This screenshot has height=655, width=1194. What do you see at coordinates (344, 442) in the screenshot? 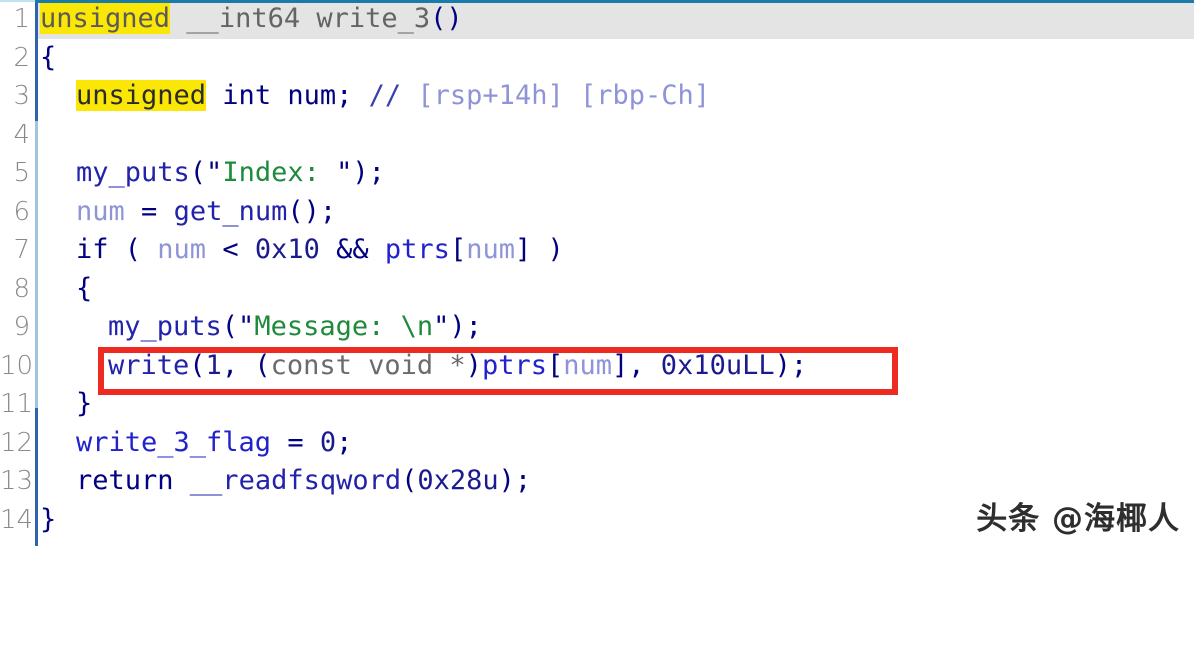
I see `token-semicolon: ;` at bounding box center [344, 442].